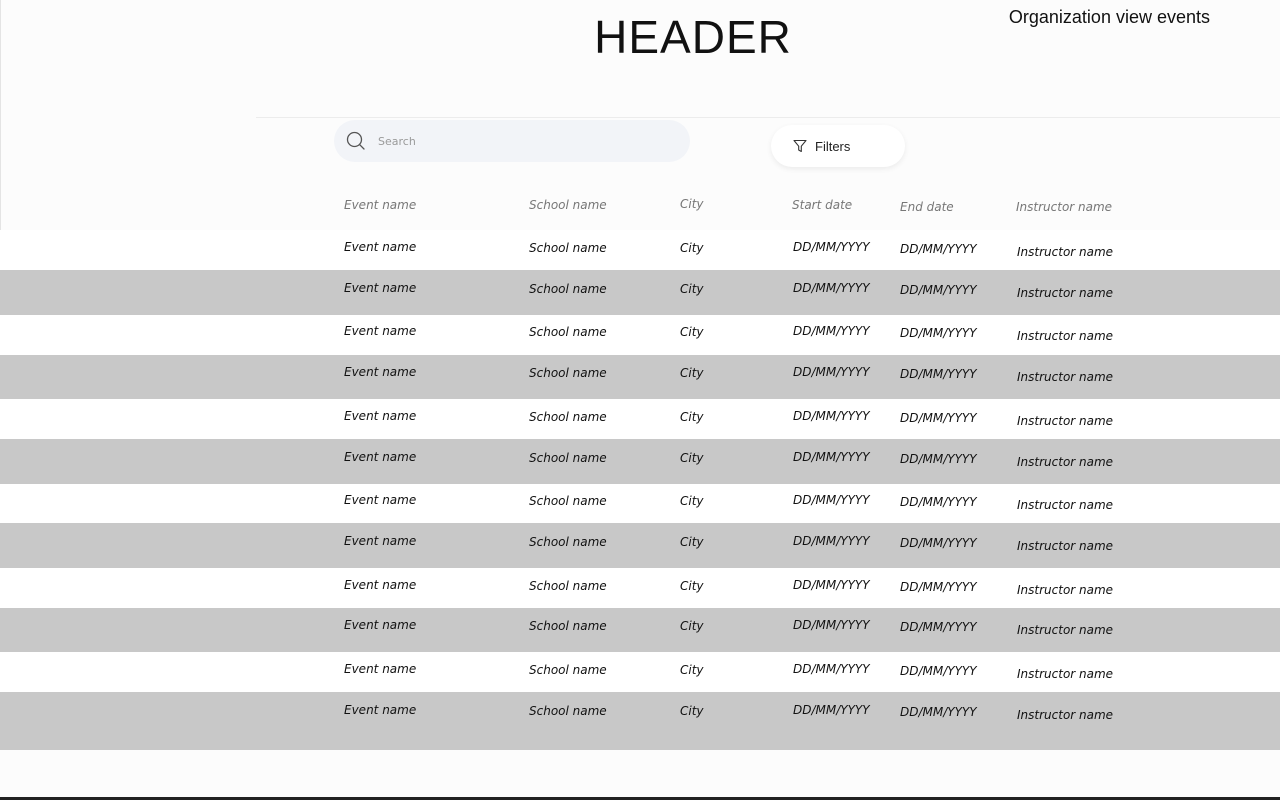  Describe the element at coordinates (800, 146) in the screenshot. I see `filter-icon` at that location.